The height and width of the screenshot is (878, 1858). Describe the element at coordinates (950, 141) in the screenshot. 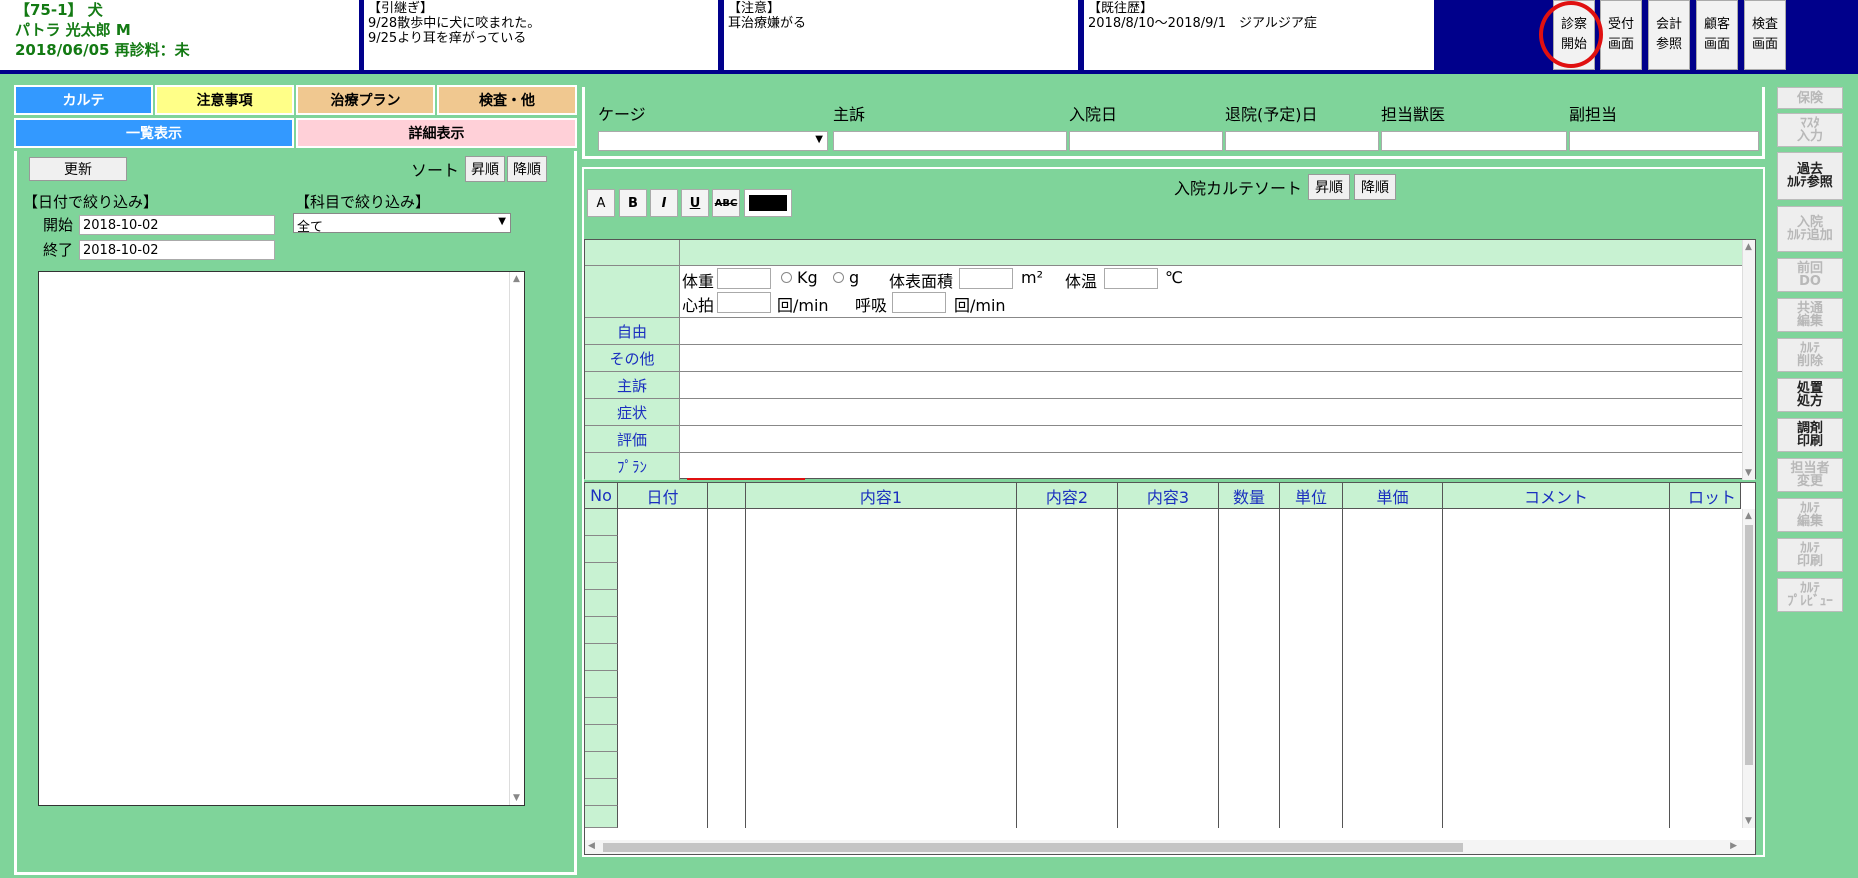

I see `complaint-input` at that location.